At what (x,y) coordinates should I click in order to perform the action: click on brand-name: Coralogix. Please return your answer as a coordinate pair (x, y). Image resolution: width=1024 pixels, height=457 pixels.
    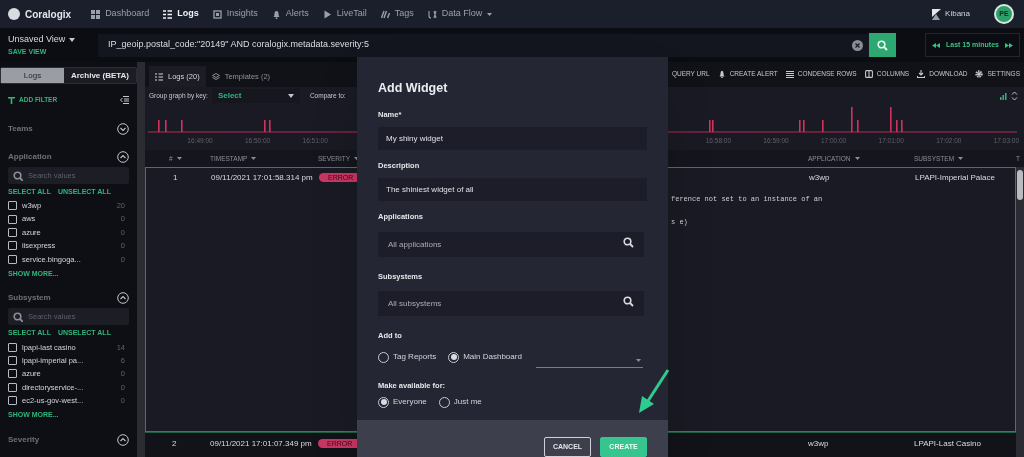
    Looking at the image, I should click on (48, 14).